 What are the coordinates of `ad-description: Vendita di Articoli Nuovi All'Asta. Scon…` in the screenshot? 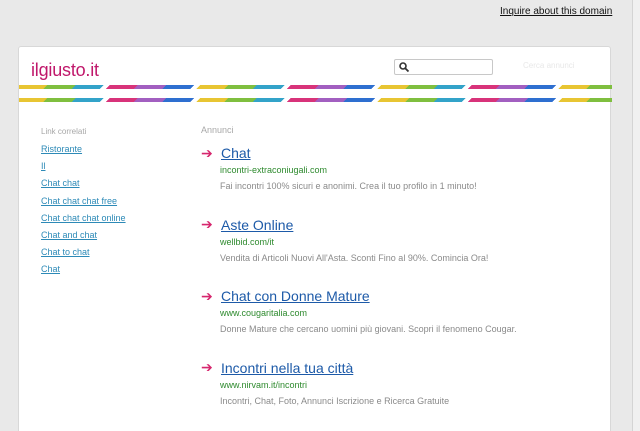 It's located at (354, 257).